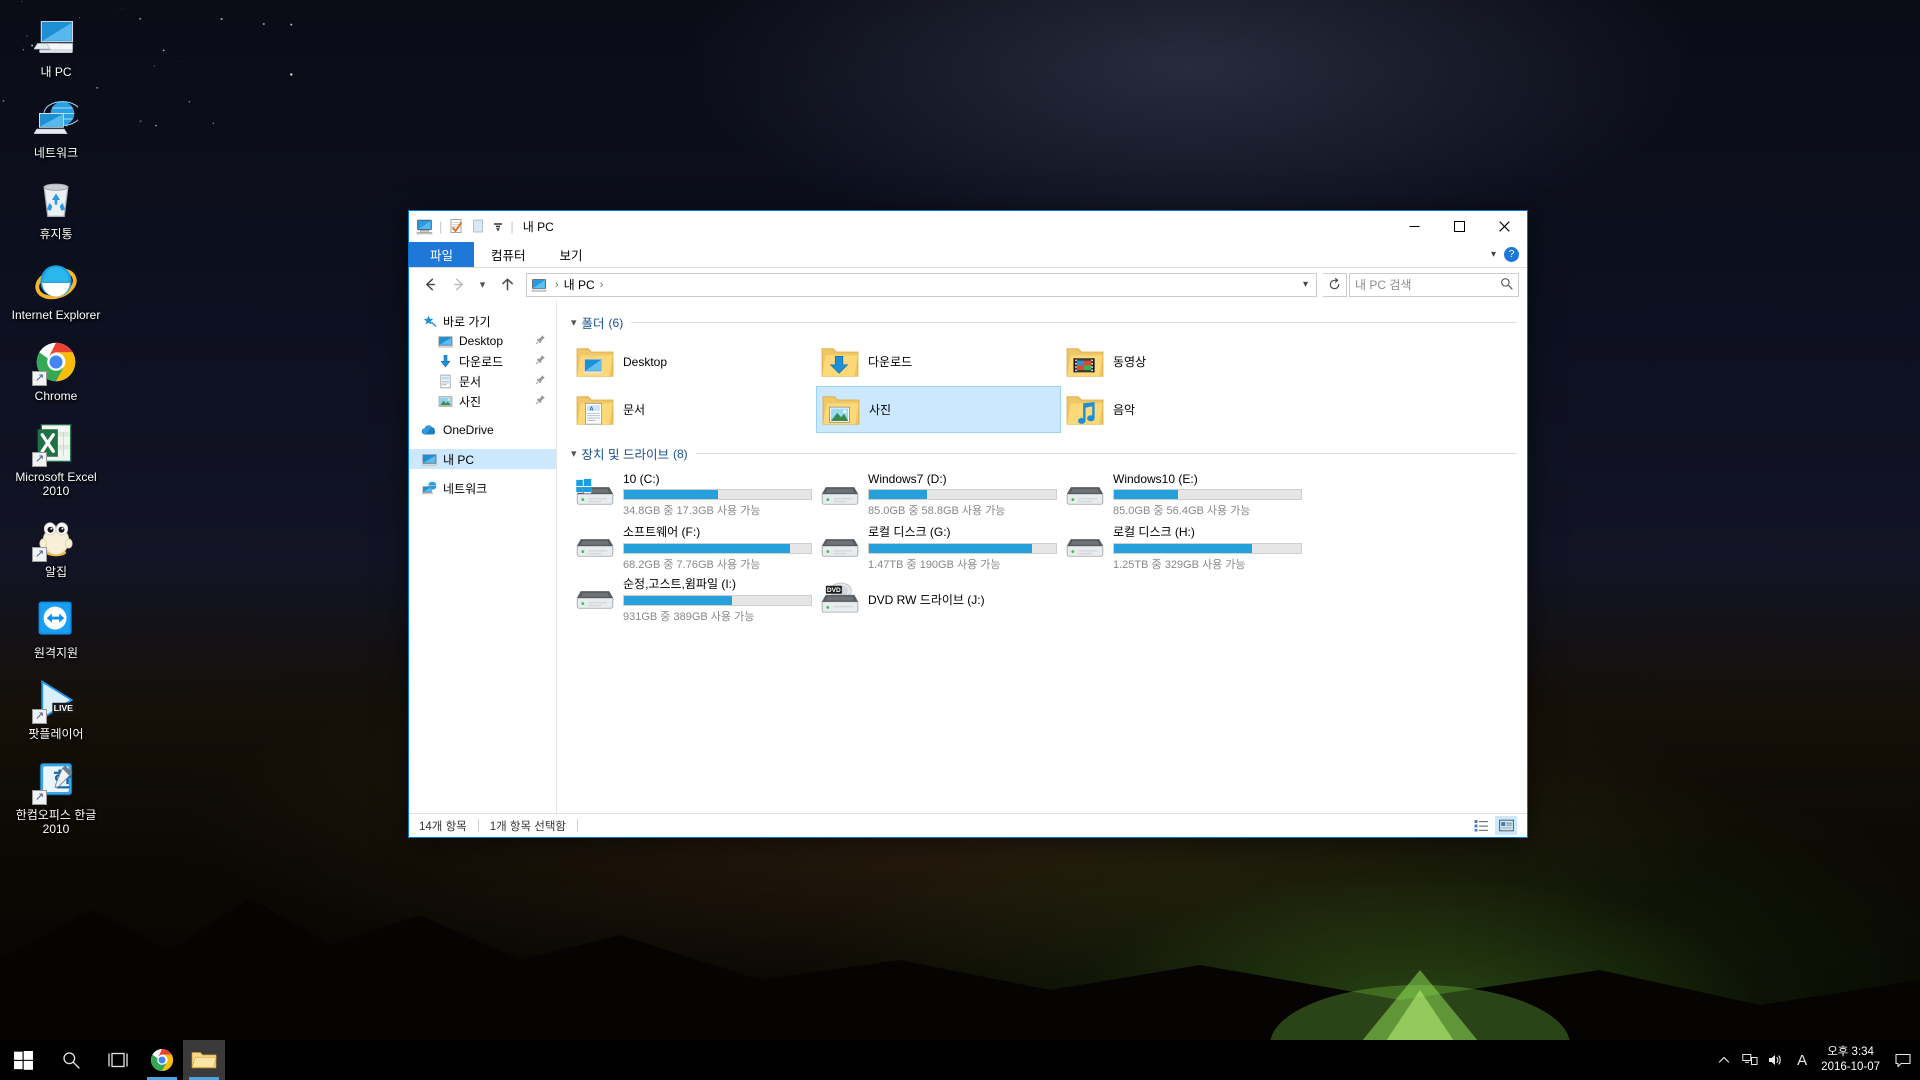 Image resolution: width=1920 pixels, height=1080 pixels. Describe the element at coordinates (689, 616) in the screenshot. I see `drive-free-space: 931GB 중 389GB 사용 가능` at that location.